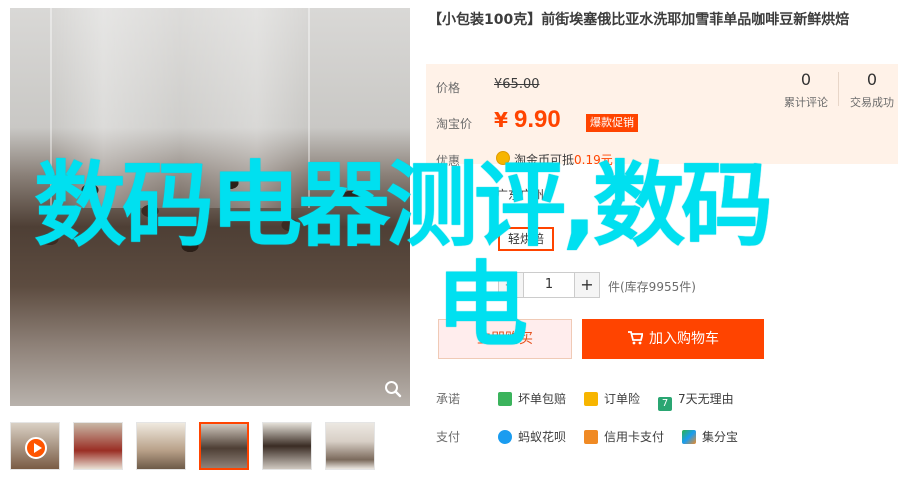  What do you see at coordinates (593, 160) in the screenshot?
I see `rebate-amount: 0.19元` at bounding box center [593, 160].